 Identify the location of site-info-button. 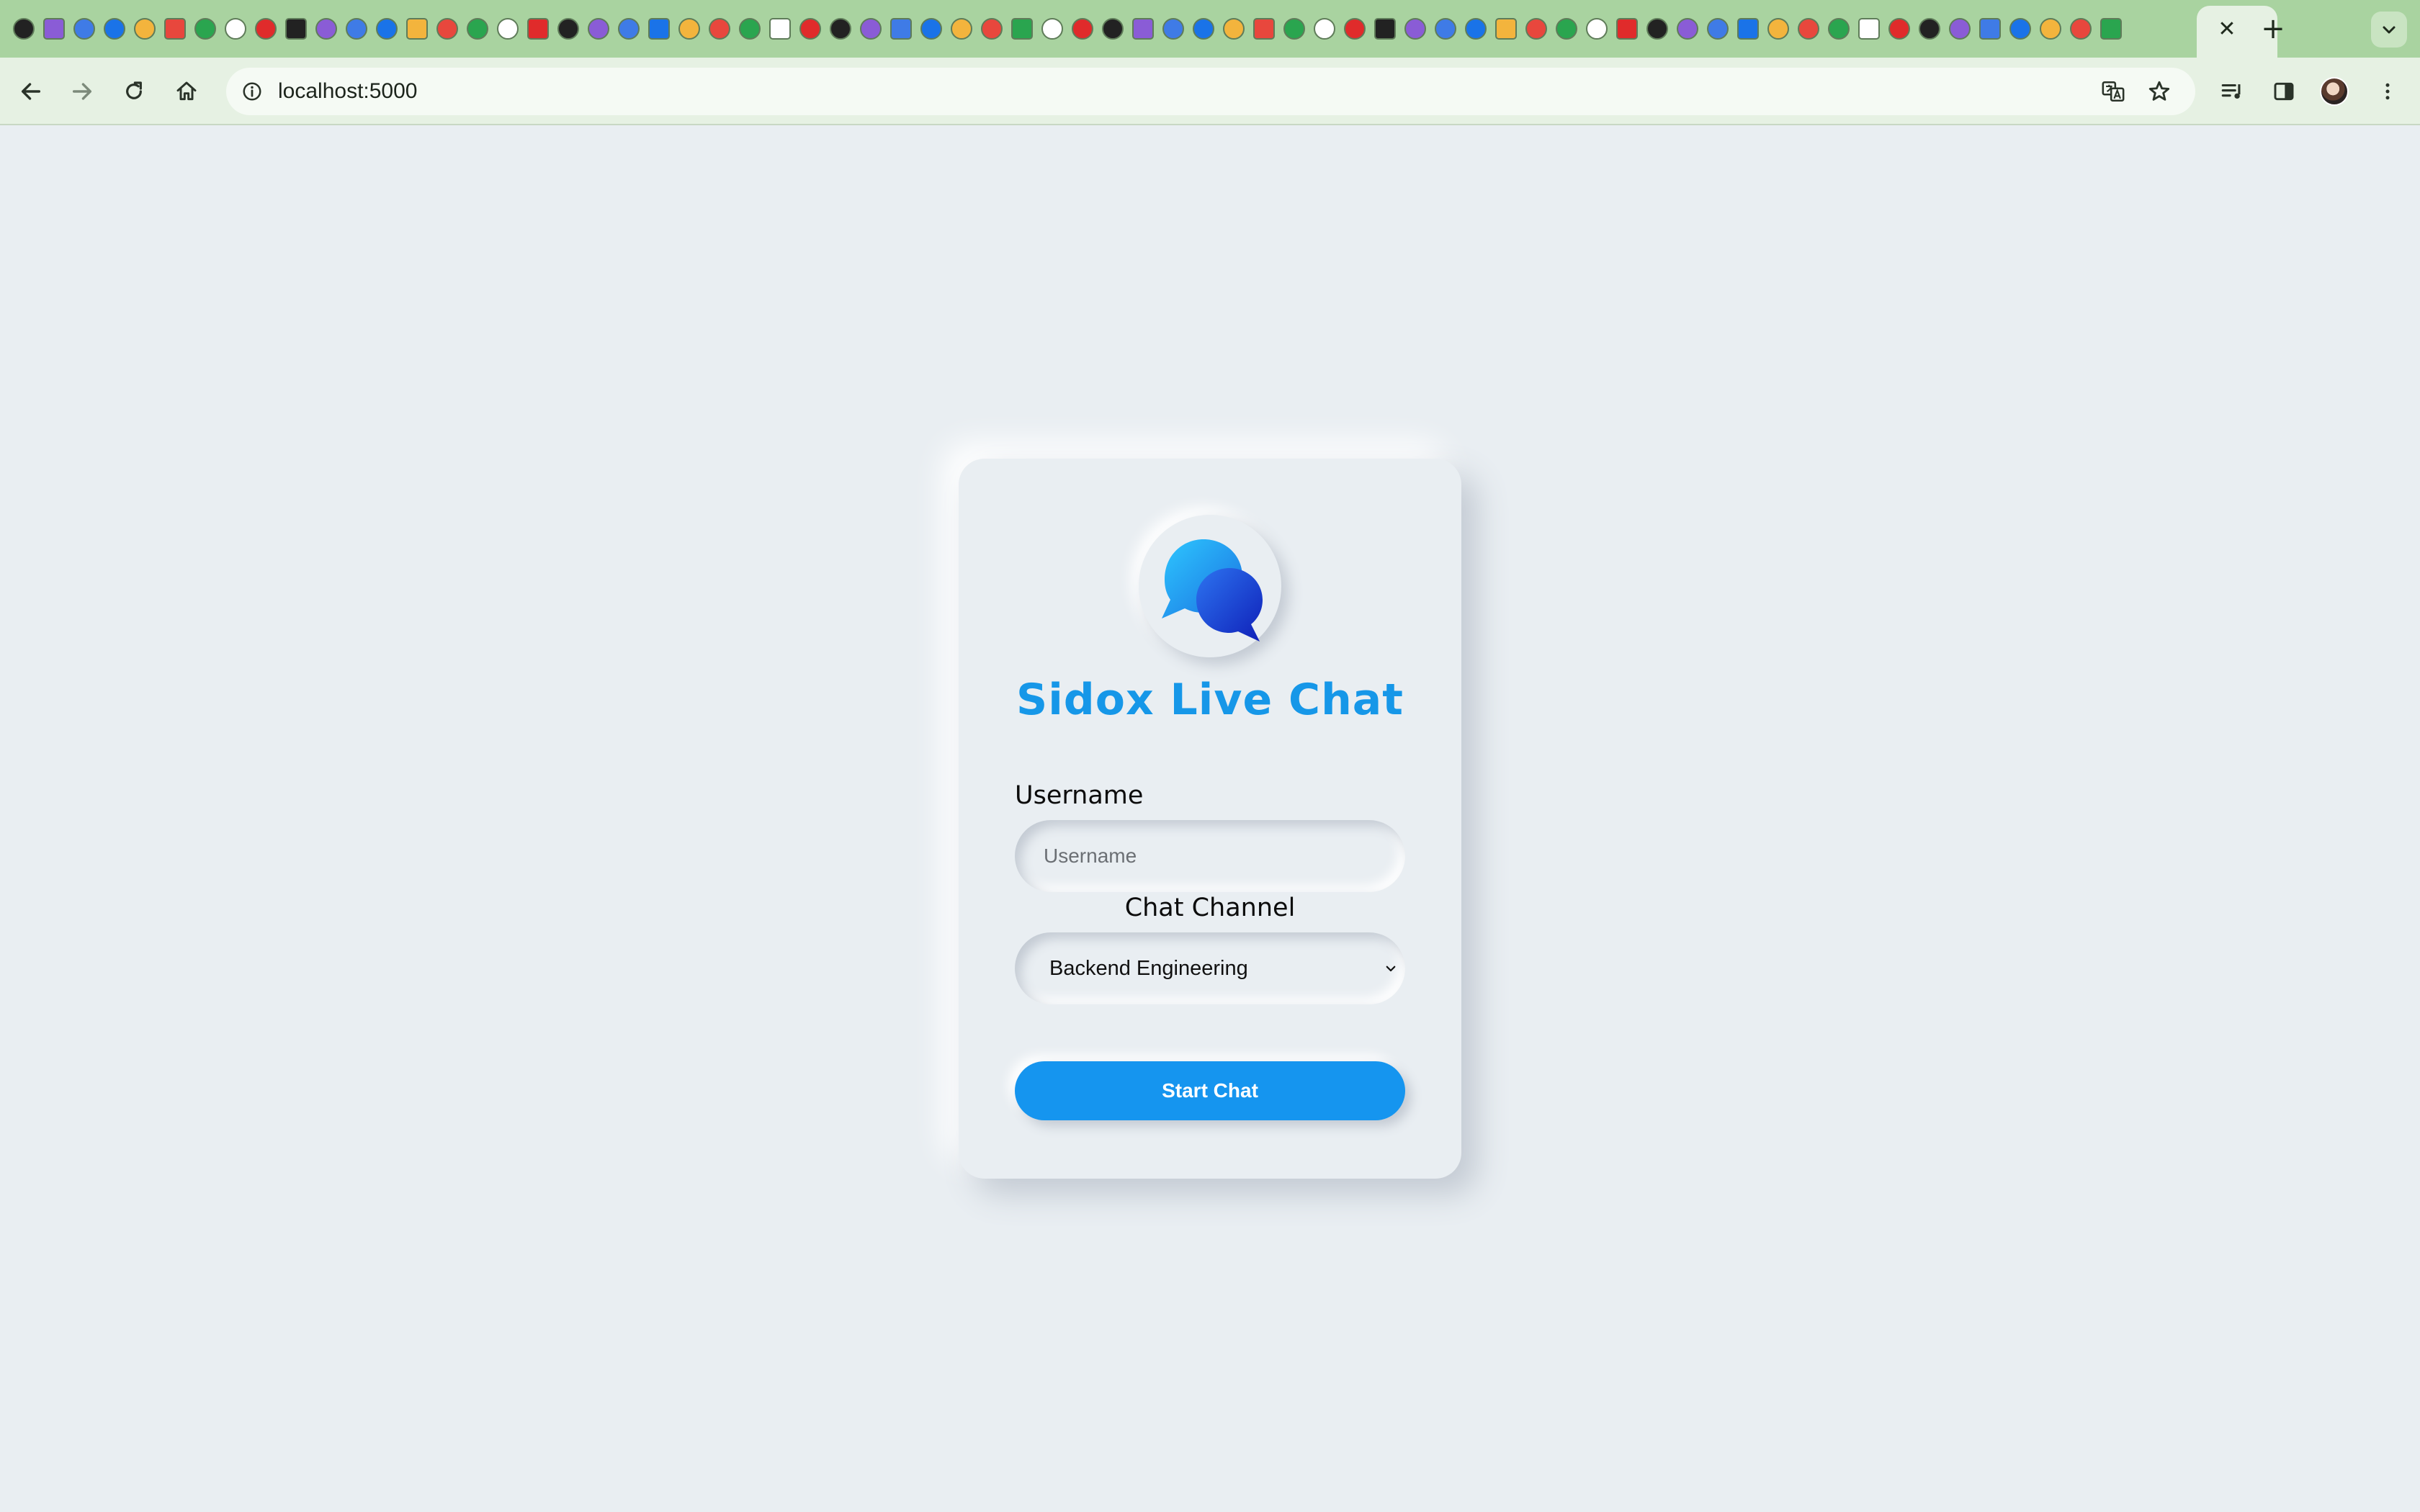
(252, 91).